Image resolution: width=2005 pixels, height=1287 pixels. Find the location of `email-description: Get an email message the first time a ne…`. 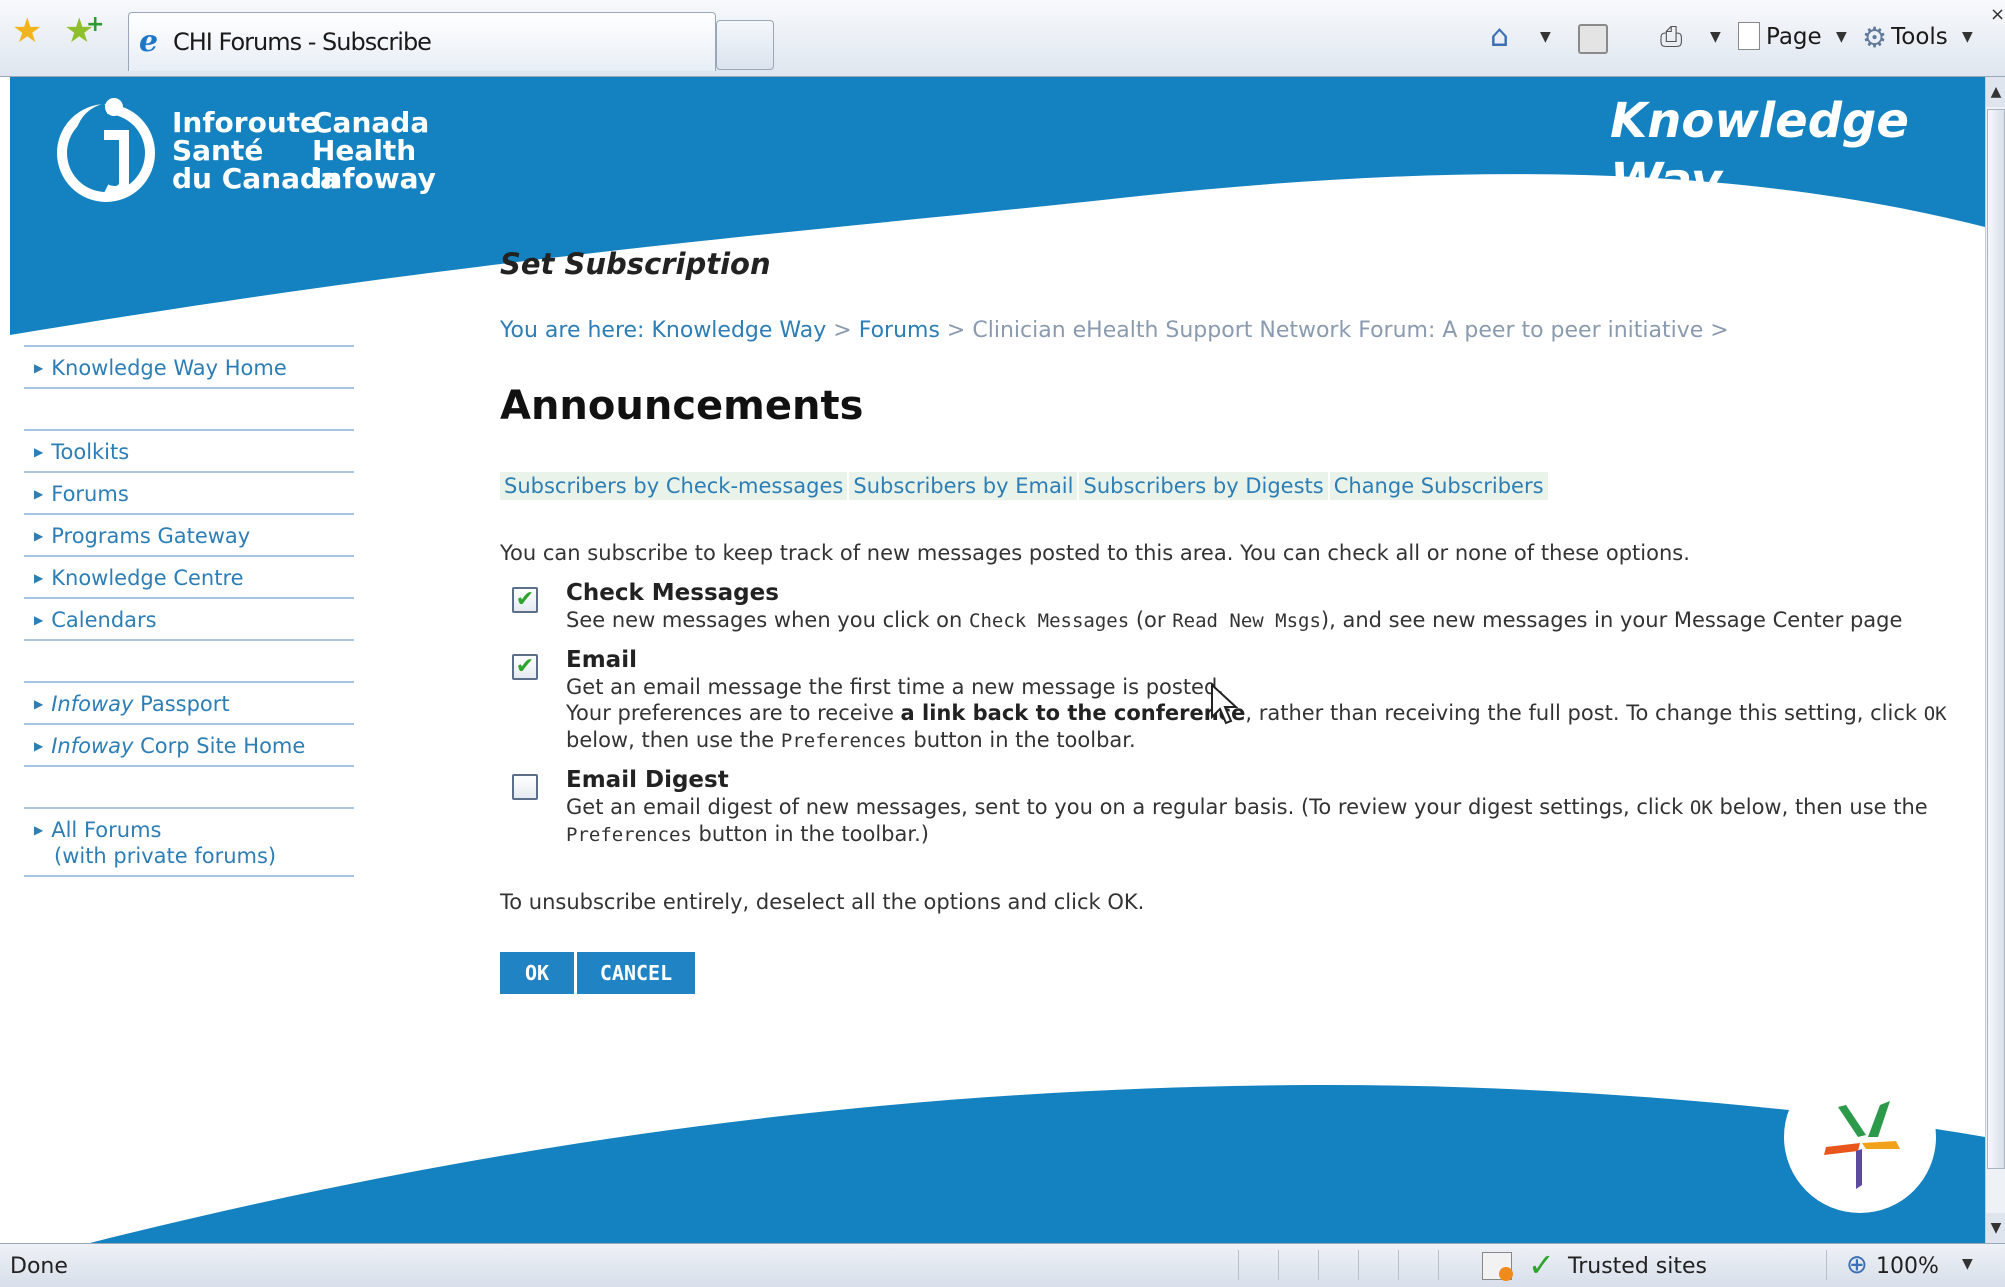

email-description: Get an email message the first time a ne… is located at coordinates (1256, 713).